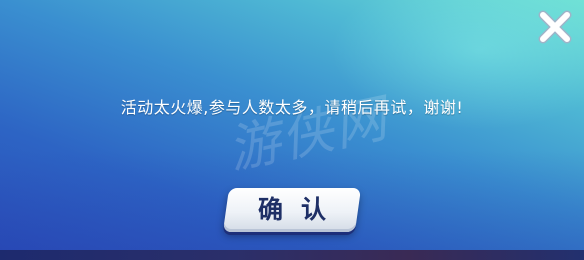 The width and height of the screenshot is (584, 260). What do you see at coordinates (292, 255) in the screenshot?
I see `background-strip` at bounding box center [292, 255].